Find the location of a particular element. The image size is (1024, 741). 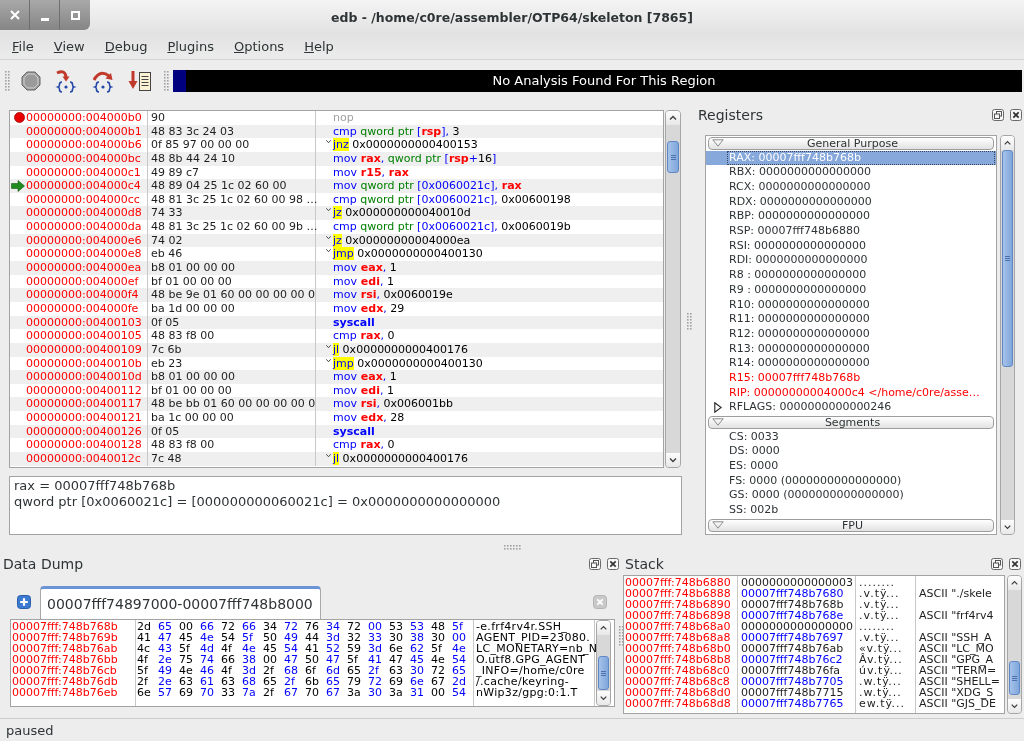

minimize-button is located at coordinates (45, 15).